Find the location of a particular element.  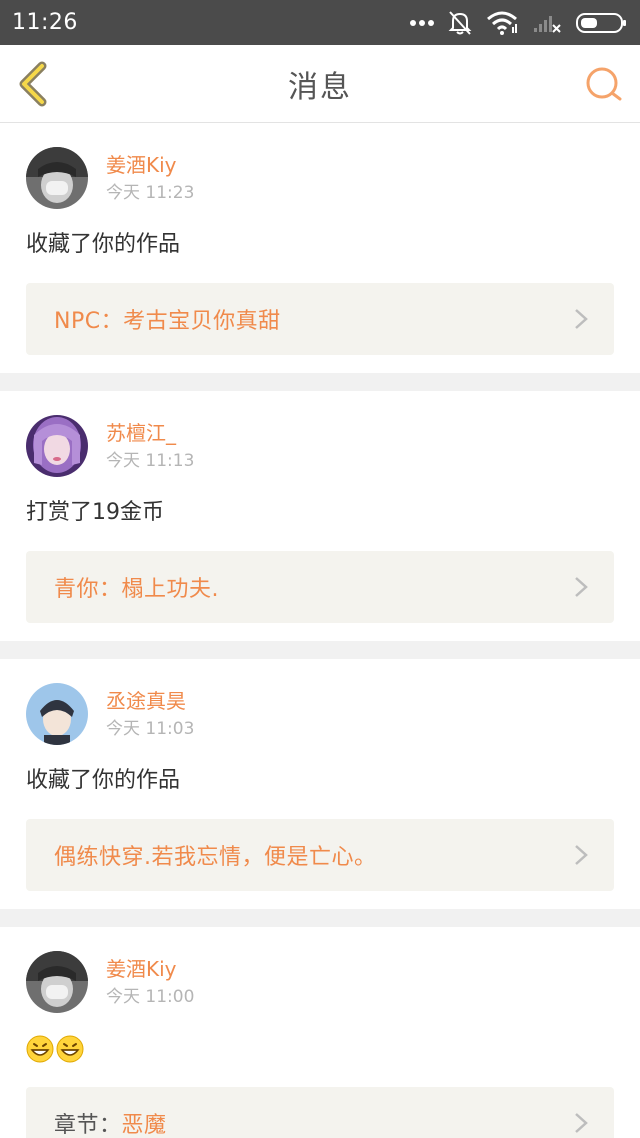

back-arrow-icon is located at coordinates (33, 84).